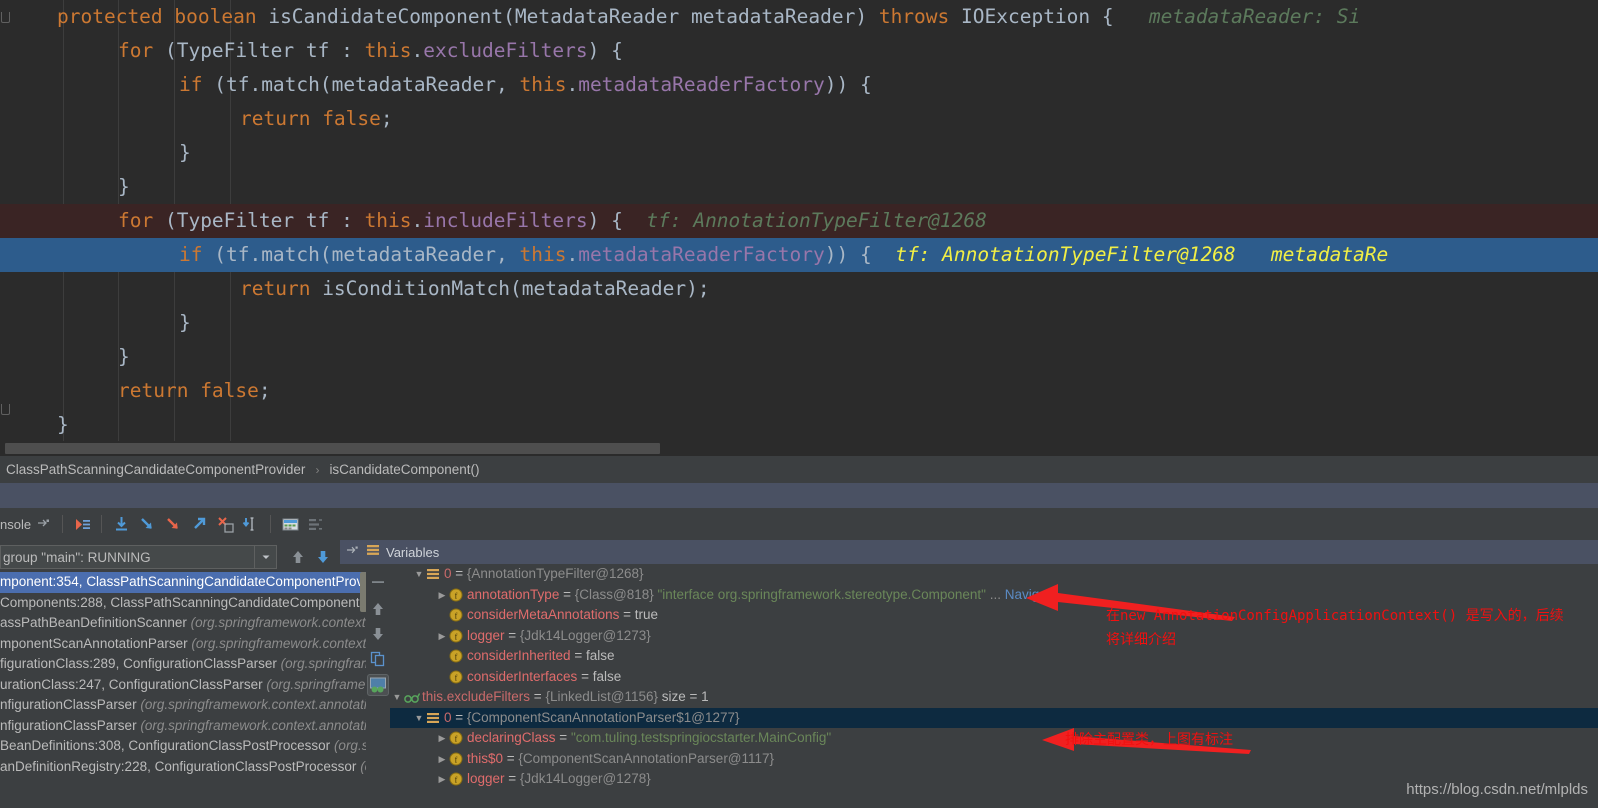  What do you see at coordinates (320, 684) in the screenshot?
I see `frame-row-package: (org.springframewo` at bounding box center [320, 684].